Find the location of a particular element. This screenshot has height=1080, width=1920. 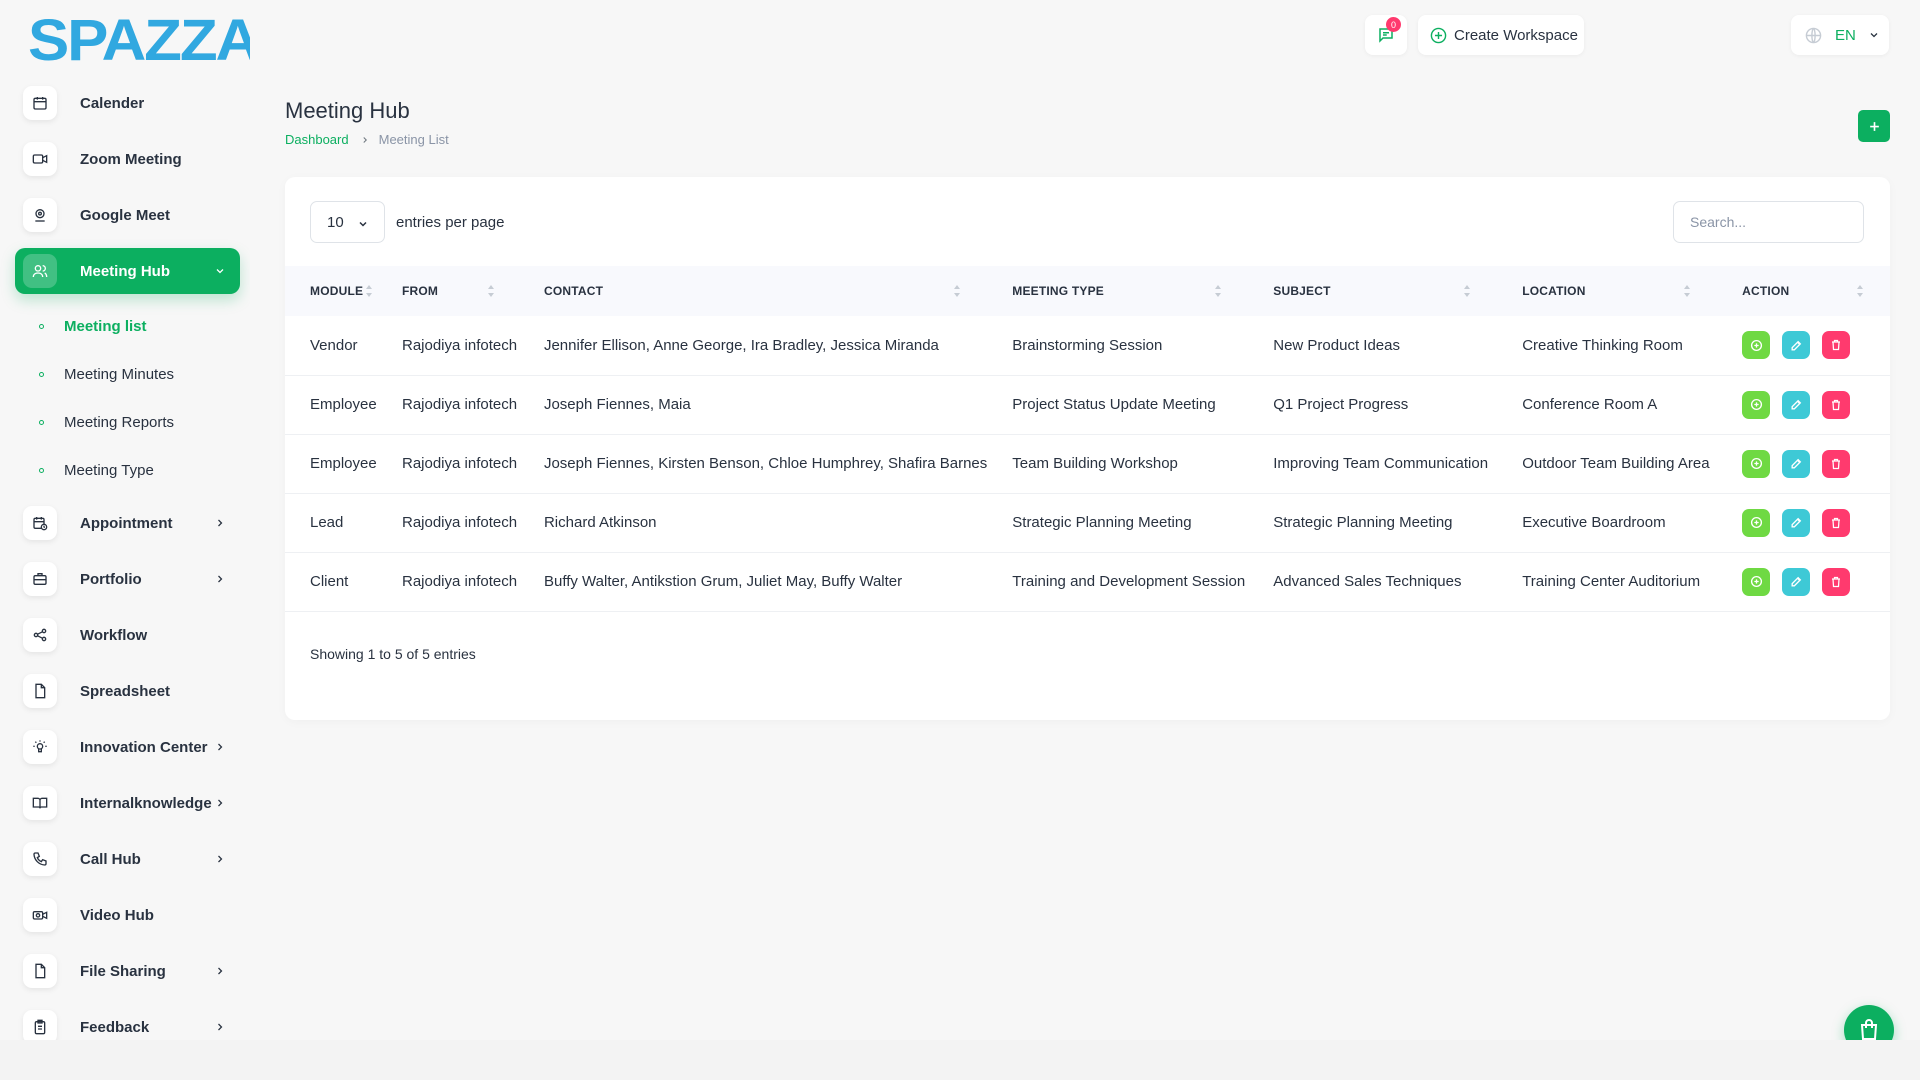

footer is located at coordinates (960, 1060).